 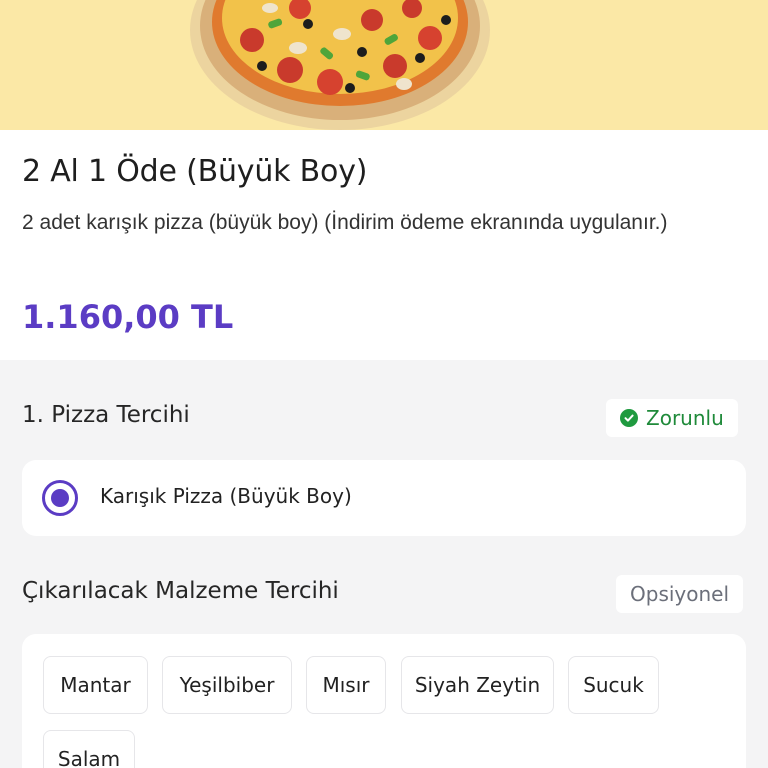 I want to click on chip-misir: Mısır, so click(x=346, y=685).